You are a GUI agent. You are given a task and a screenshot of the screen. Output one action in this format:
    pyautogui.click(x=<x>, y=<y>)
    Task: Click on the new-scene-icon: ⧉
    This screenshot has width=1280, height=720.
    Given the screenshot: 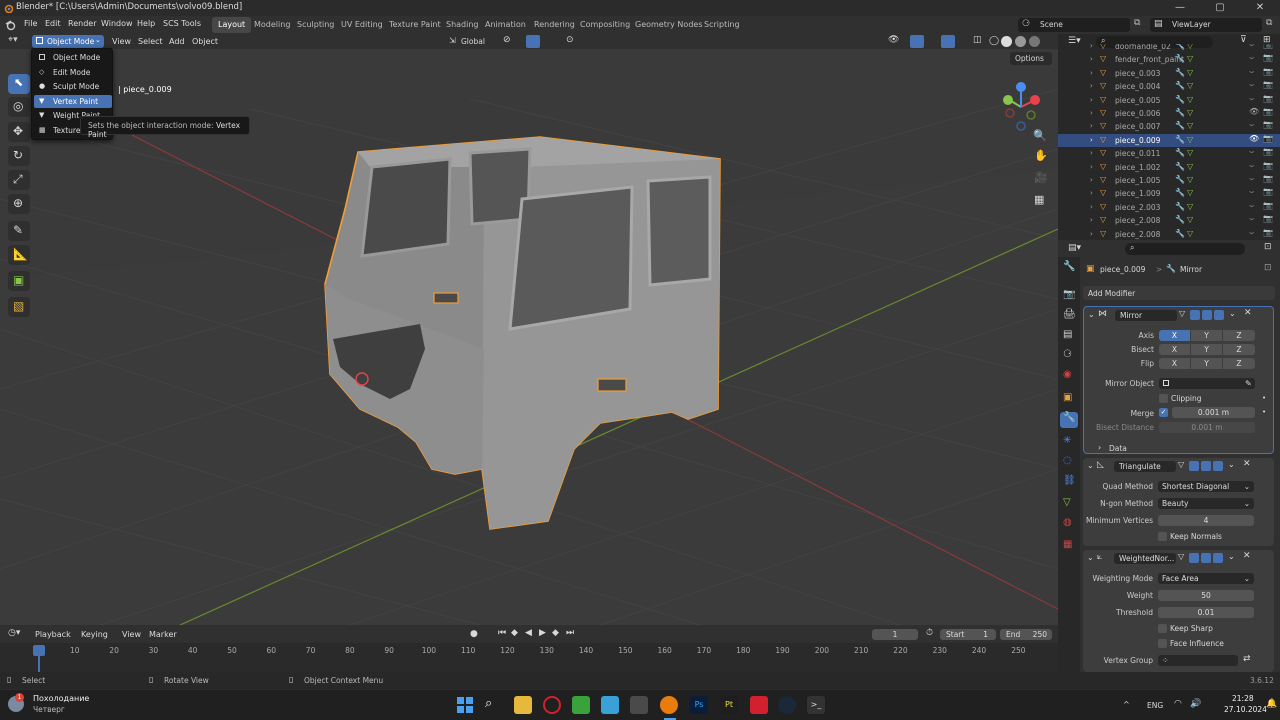 What is the action you would take?
    pyautogui.click(x=1137, y=23)
    